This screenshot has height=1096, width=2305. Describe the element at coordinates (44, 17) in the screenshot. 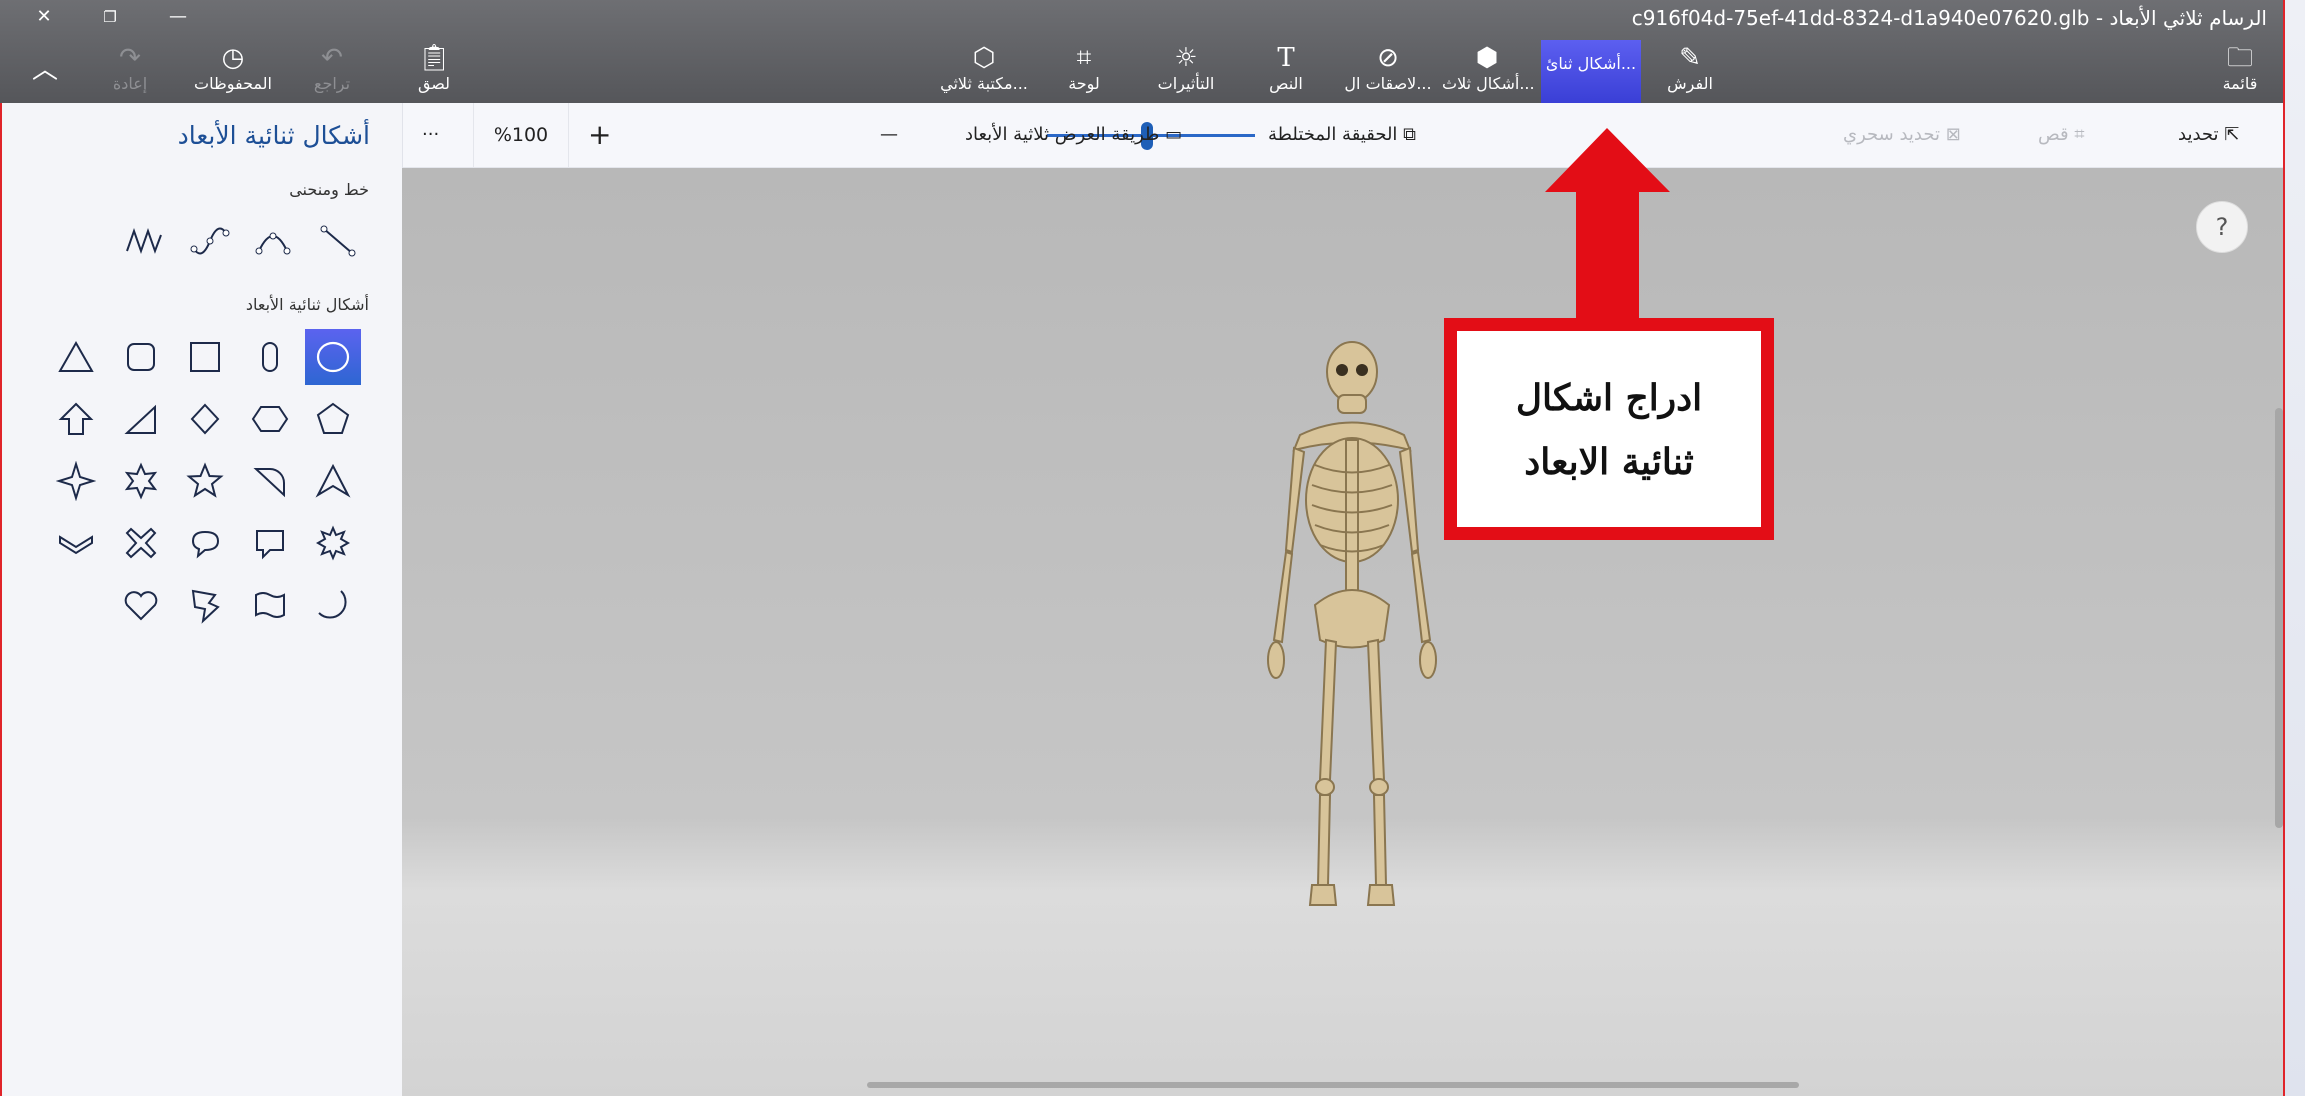

I see `close-button: ✕` at that location.